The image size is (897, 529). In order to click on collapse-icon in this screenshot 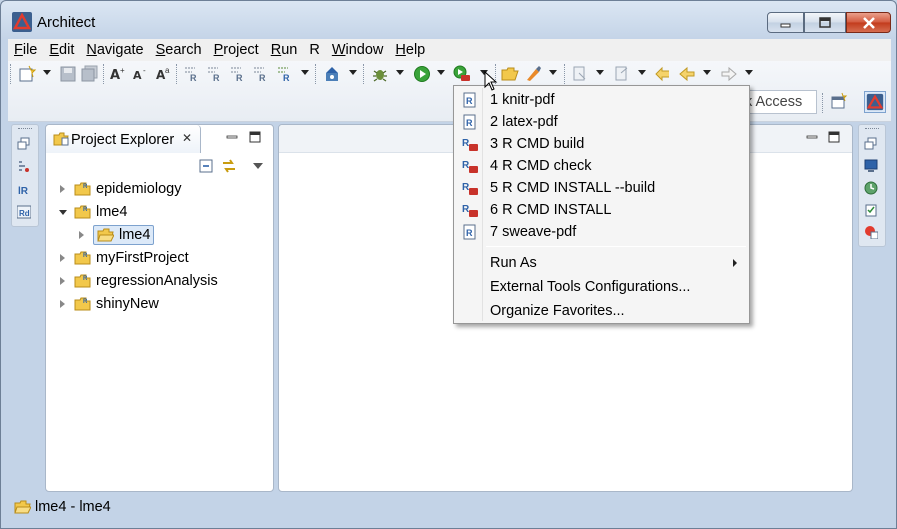, I will do `click(63, 212)`.